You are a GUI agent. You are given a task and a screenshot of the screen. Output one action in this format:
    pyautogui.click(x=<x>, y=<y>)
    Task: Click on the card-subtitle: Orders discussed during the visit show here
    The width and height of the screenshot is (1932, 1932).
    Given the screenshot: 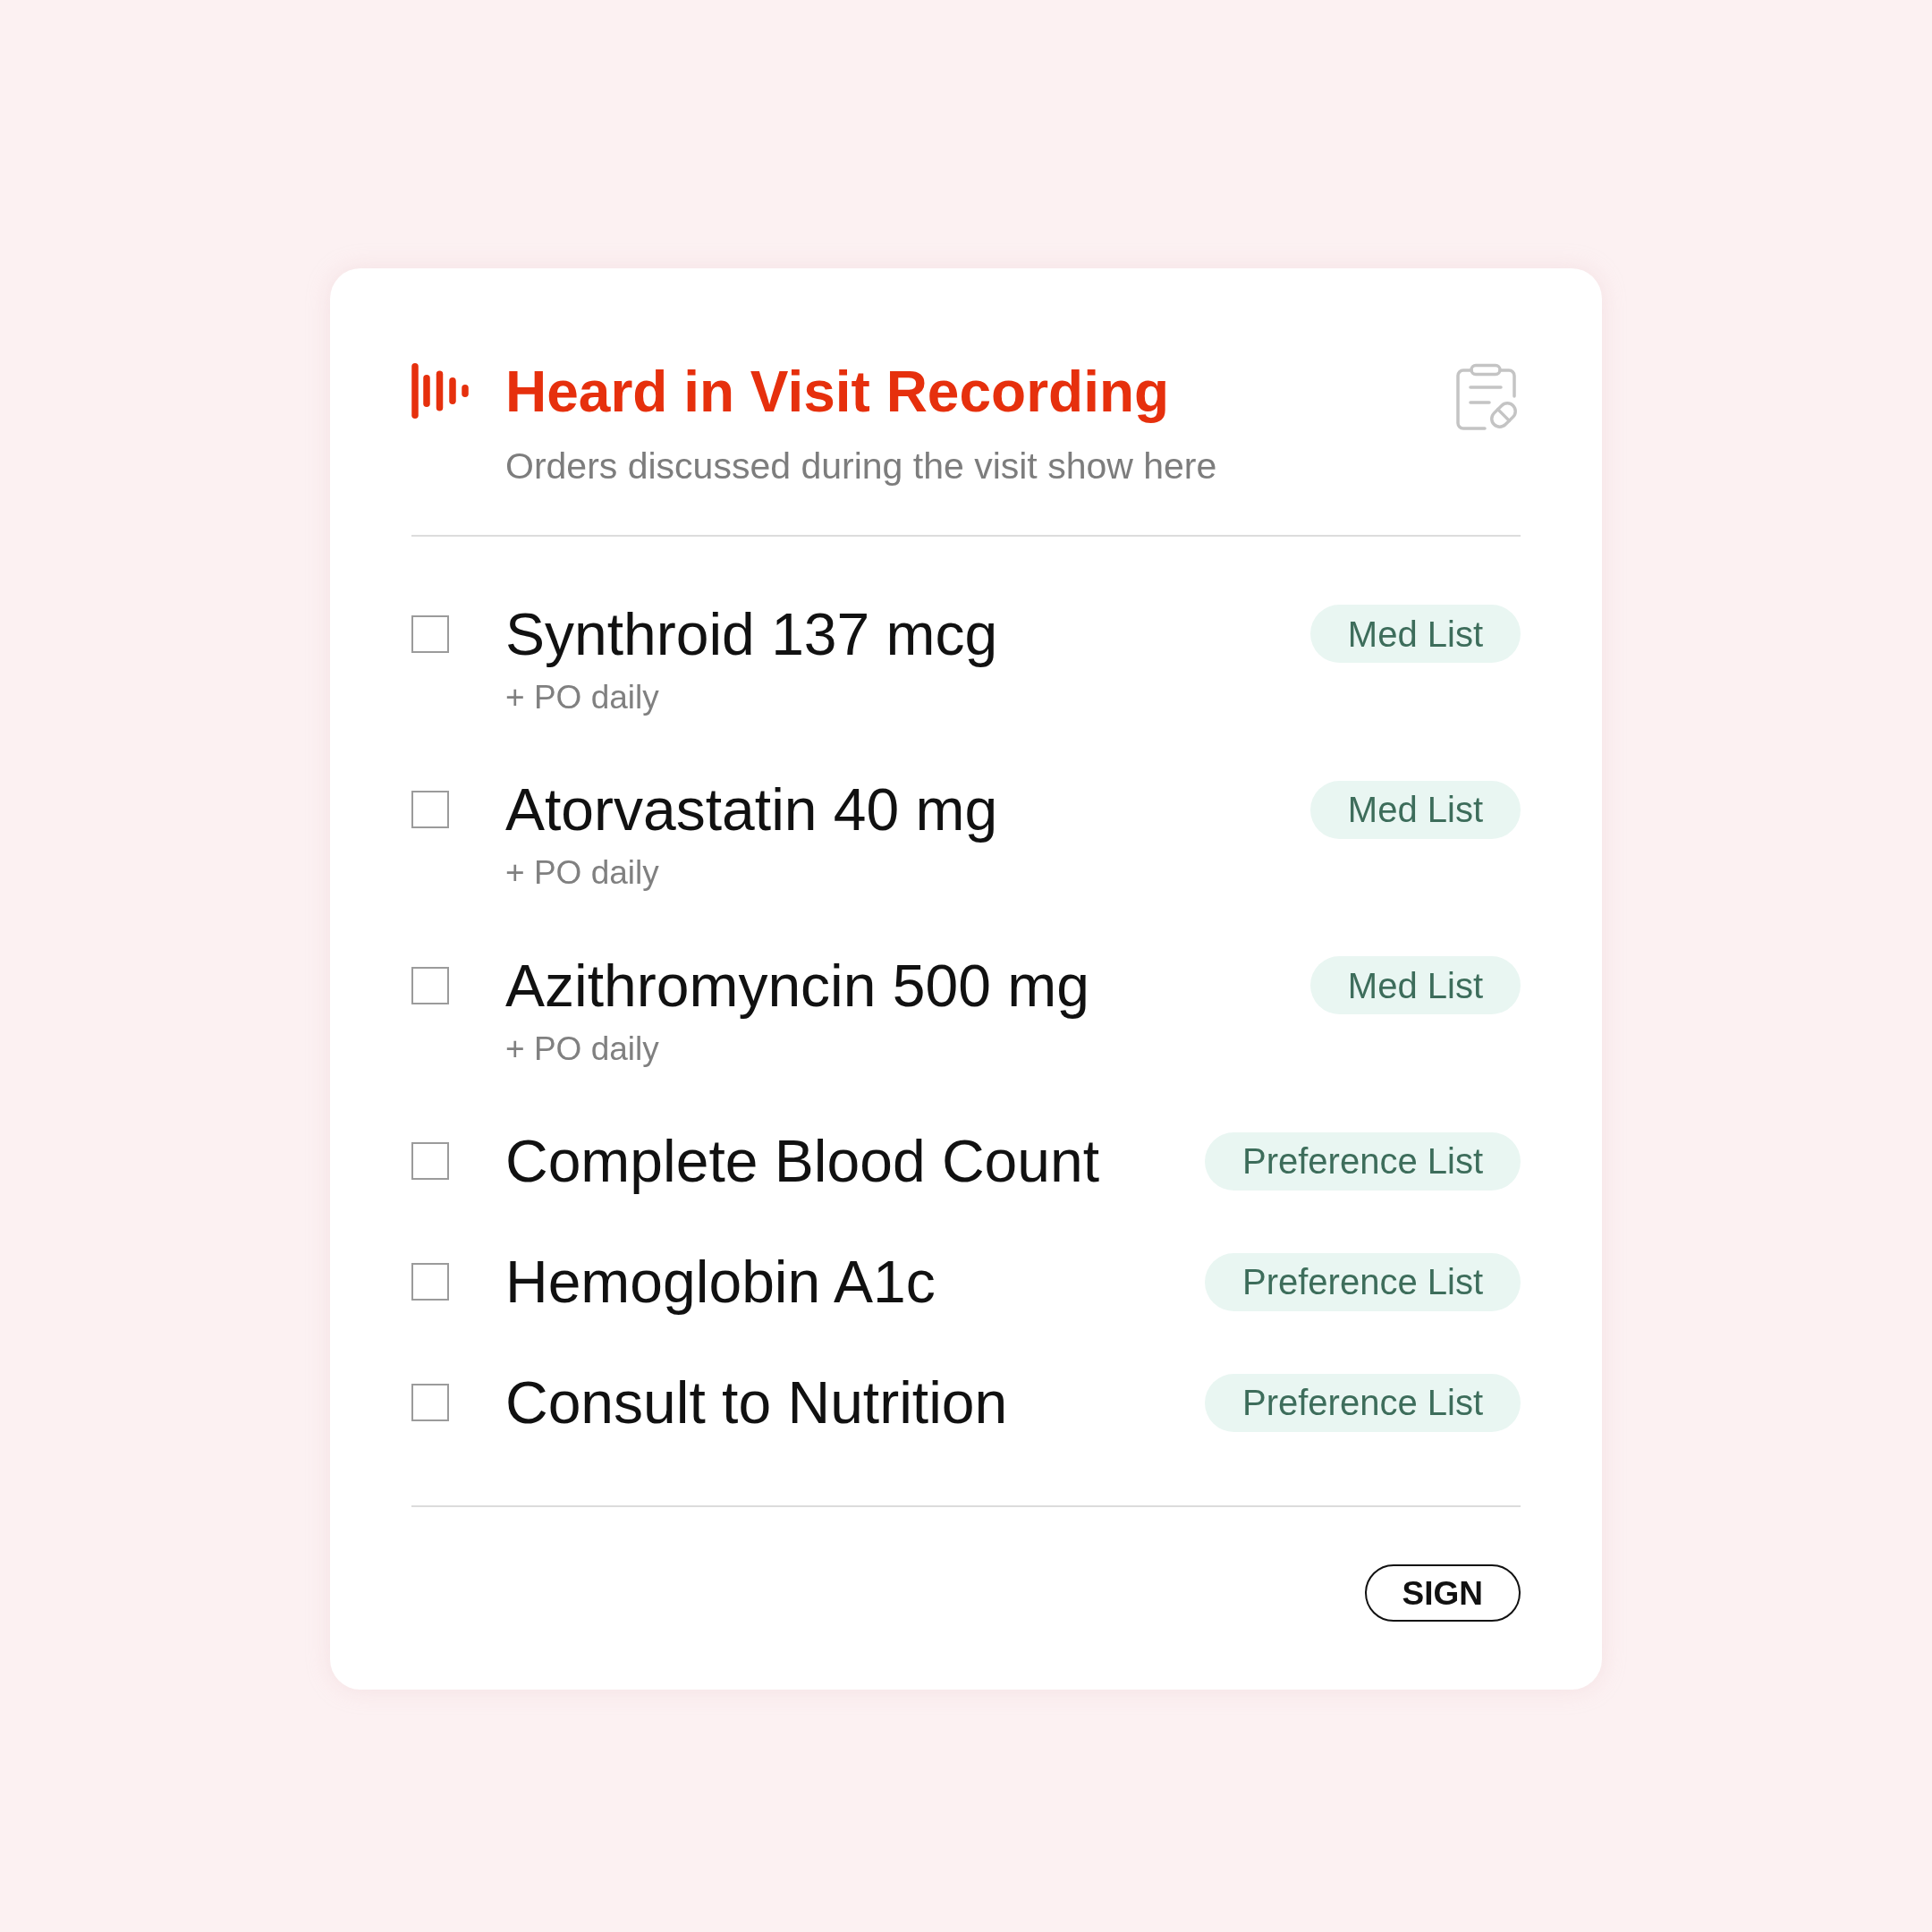 What is the action you would take?
    pyautogui.click(x=861, y=466)
    